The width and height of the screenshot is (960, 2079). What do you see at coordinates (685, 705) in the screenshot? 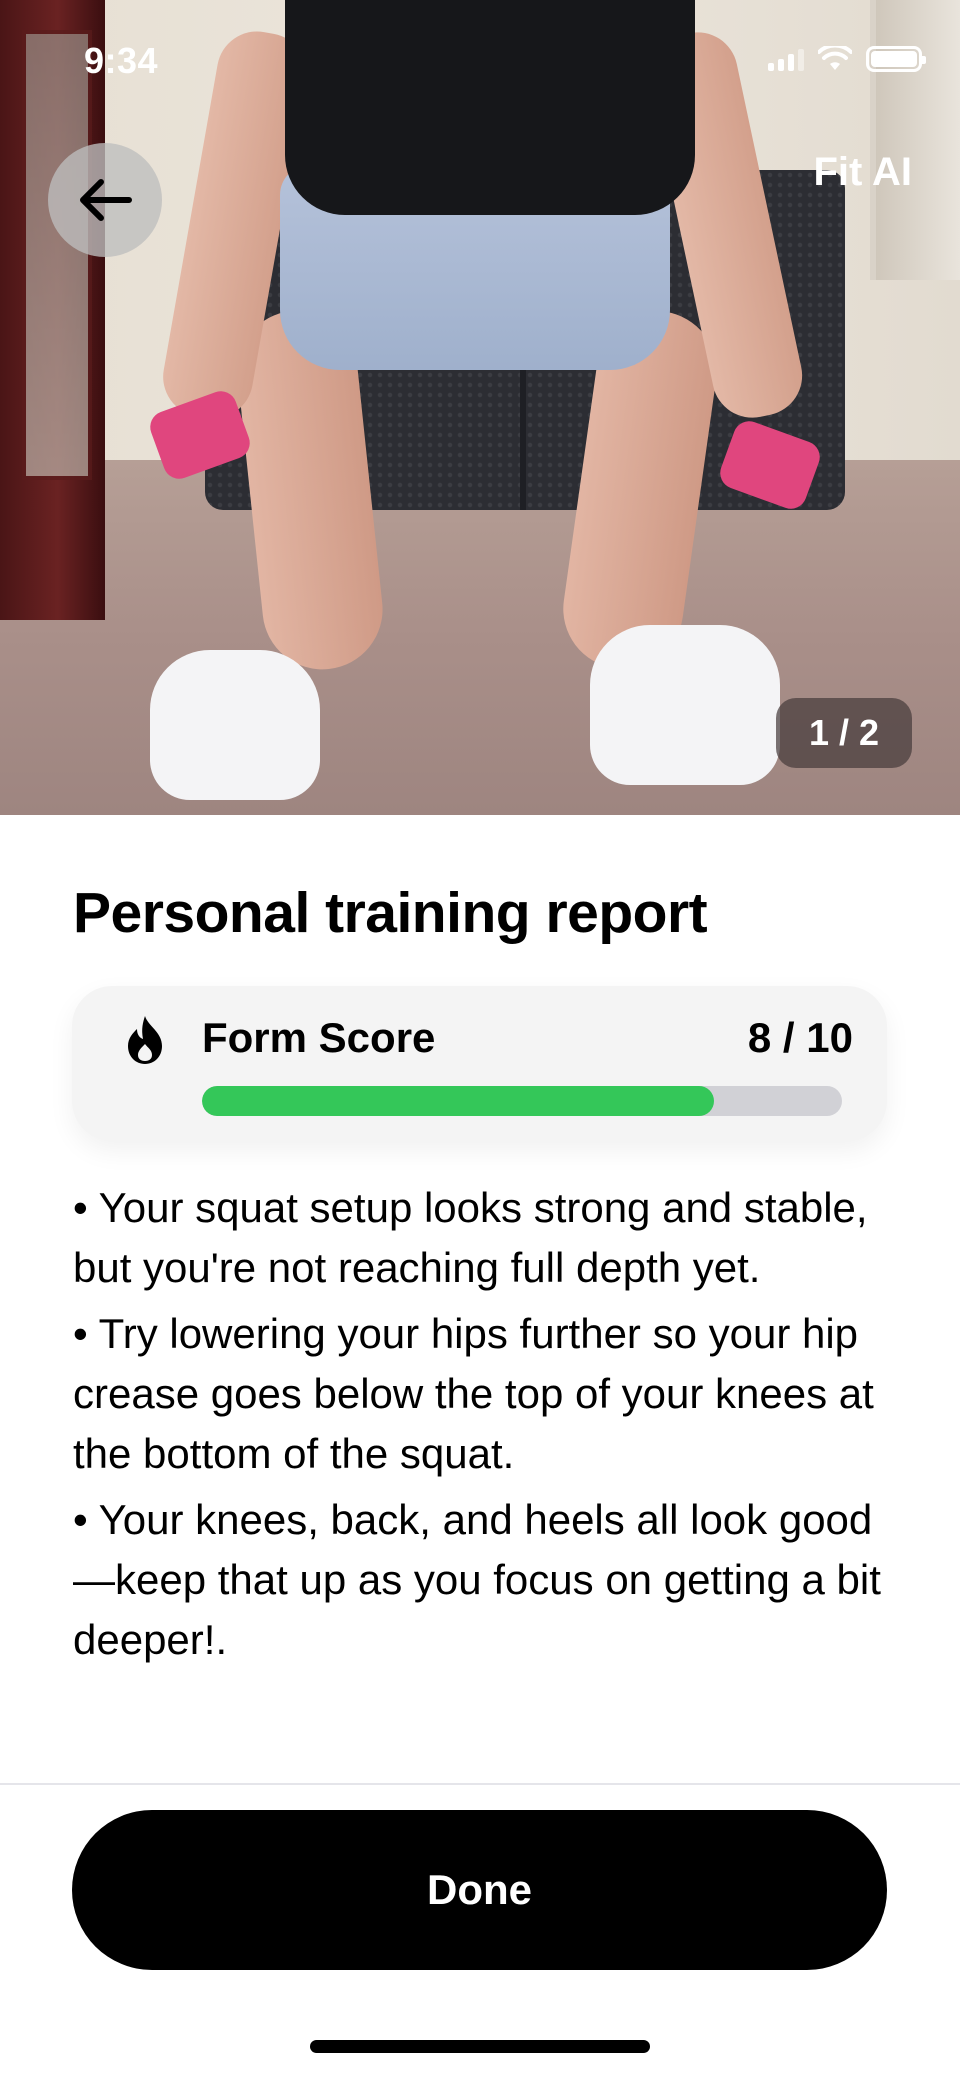
I see `photo-right-shoe` at bounding box center [685, 705].